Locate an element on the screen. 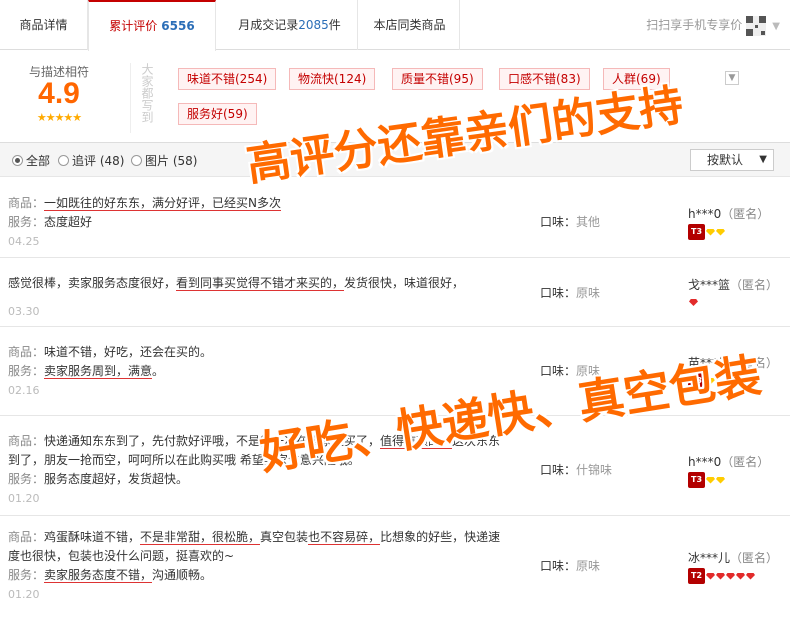 This screenshot has height=620, width=790. everyone-says-label: 大家都写到 is located at coordinates (147, 93).